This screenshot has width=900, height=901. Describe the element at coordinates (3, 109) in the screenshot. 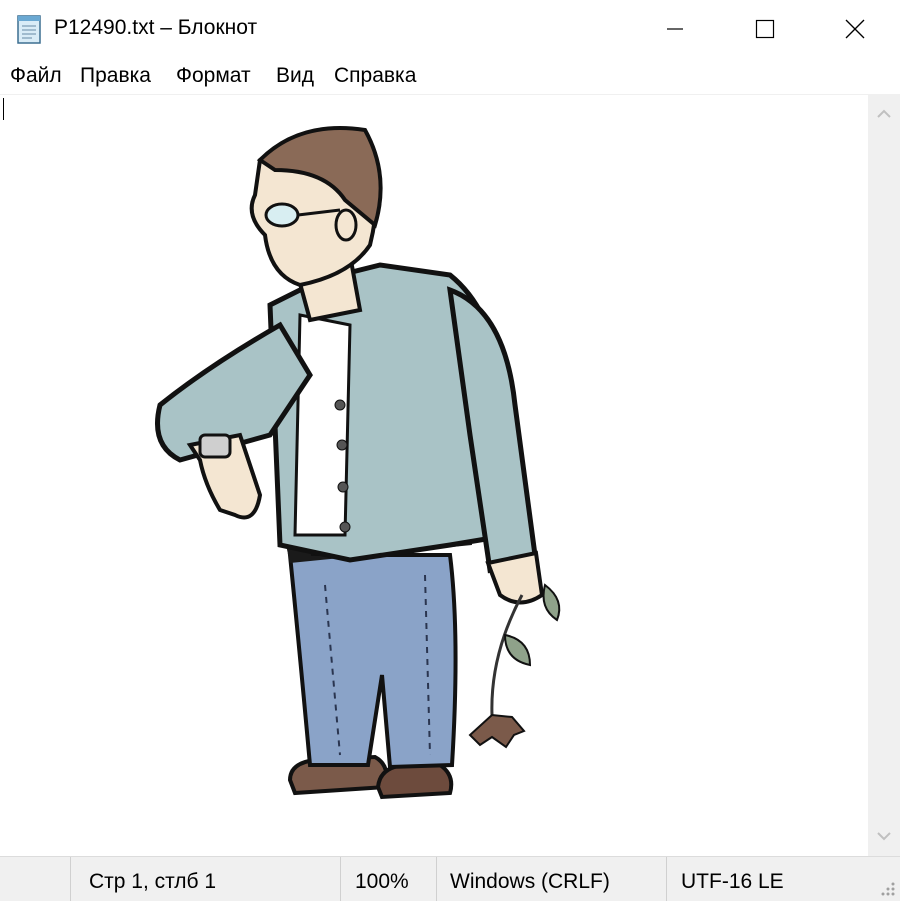

I see `text-caret` at that location.